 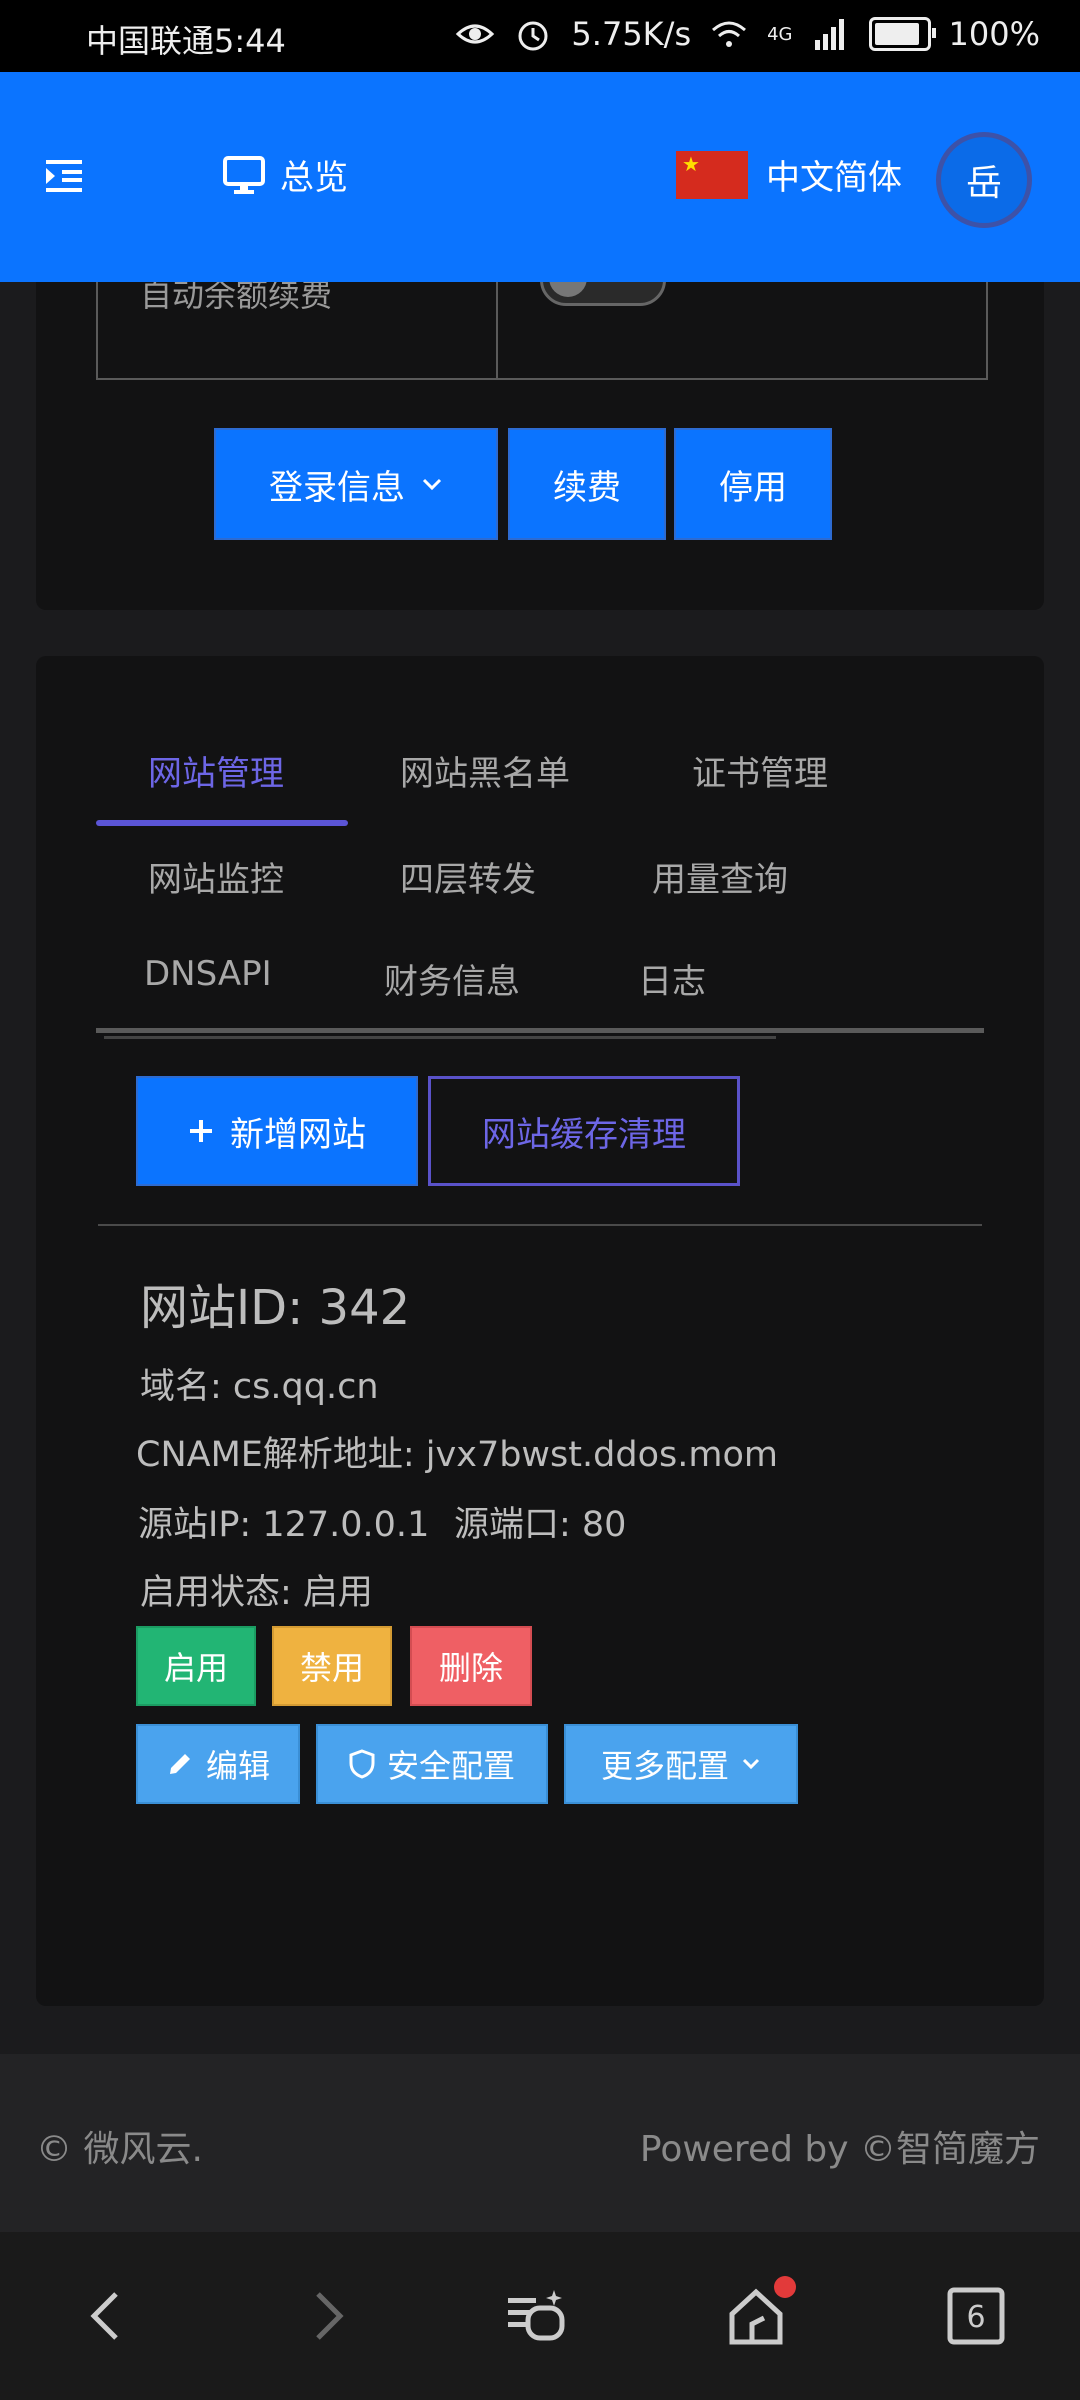 I want to click on renew-button: 续费, so click(x=587, y=484).